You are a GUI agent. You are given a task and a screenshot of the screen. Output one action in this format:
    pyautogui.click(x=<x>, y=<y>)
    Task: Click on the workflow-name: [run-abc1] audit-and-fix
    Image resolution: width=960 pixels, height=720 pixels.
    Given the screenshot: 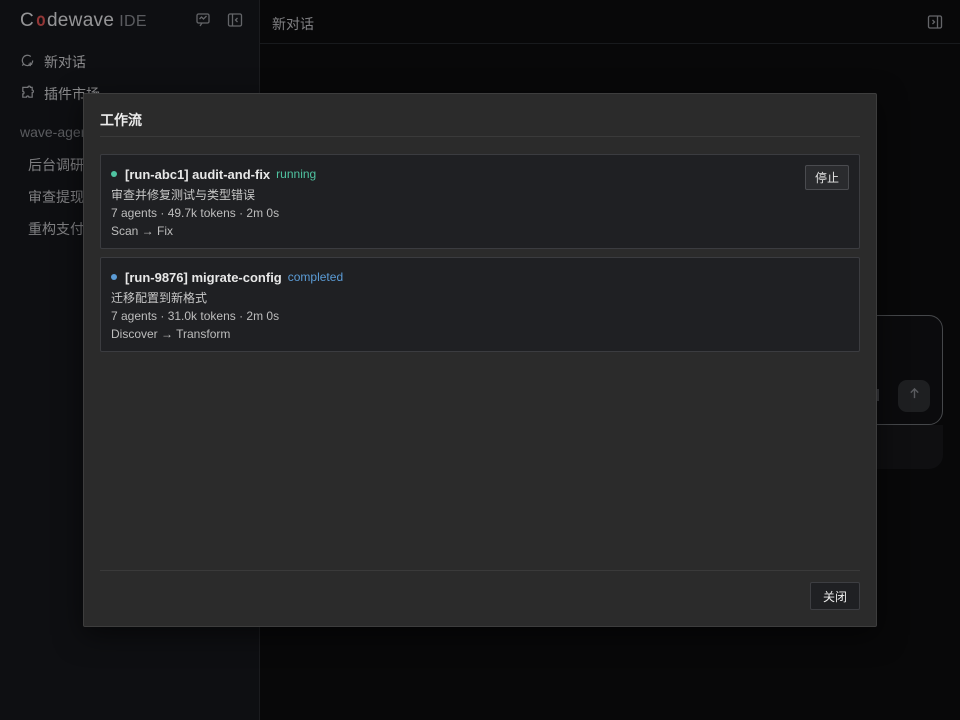 What is the action you would take?
    pyautogui.click(x=198, y=174)
    